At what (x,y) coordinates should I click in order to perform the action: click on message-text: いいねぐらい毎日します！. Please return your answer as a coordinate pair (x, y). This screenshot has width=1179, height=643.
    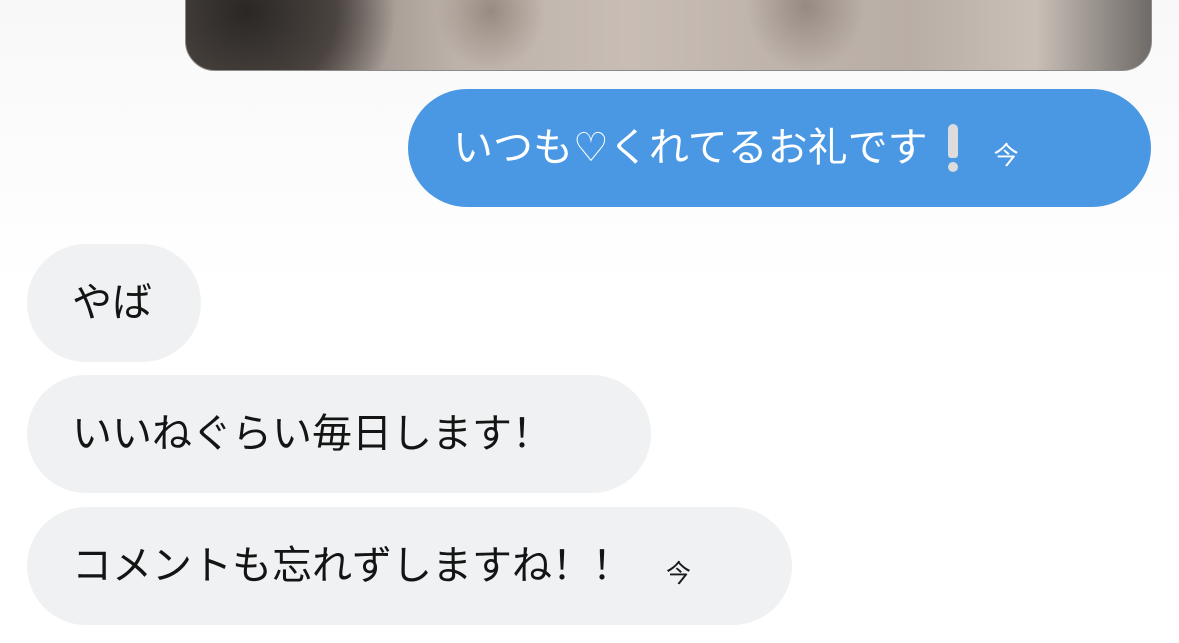
    Looking at the image, I should click on (312, 434).